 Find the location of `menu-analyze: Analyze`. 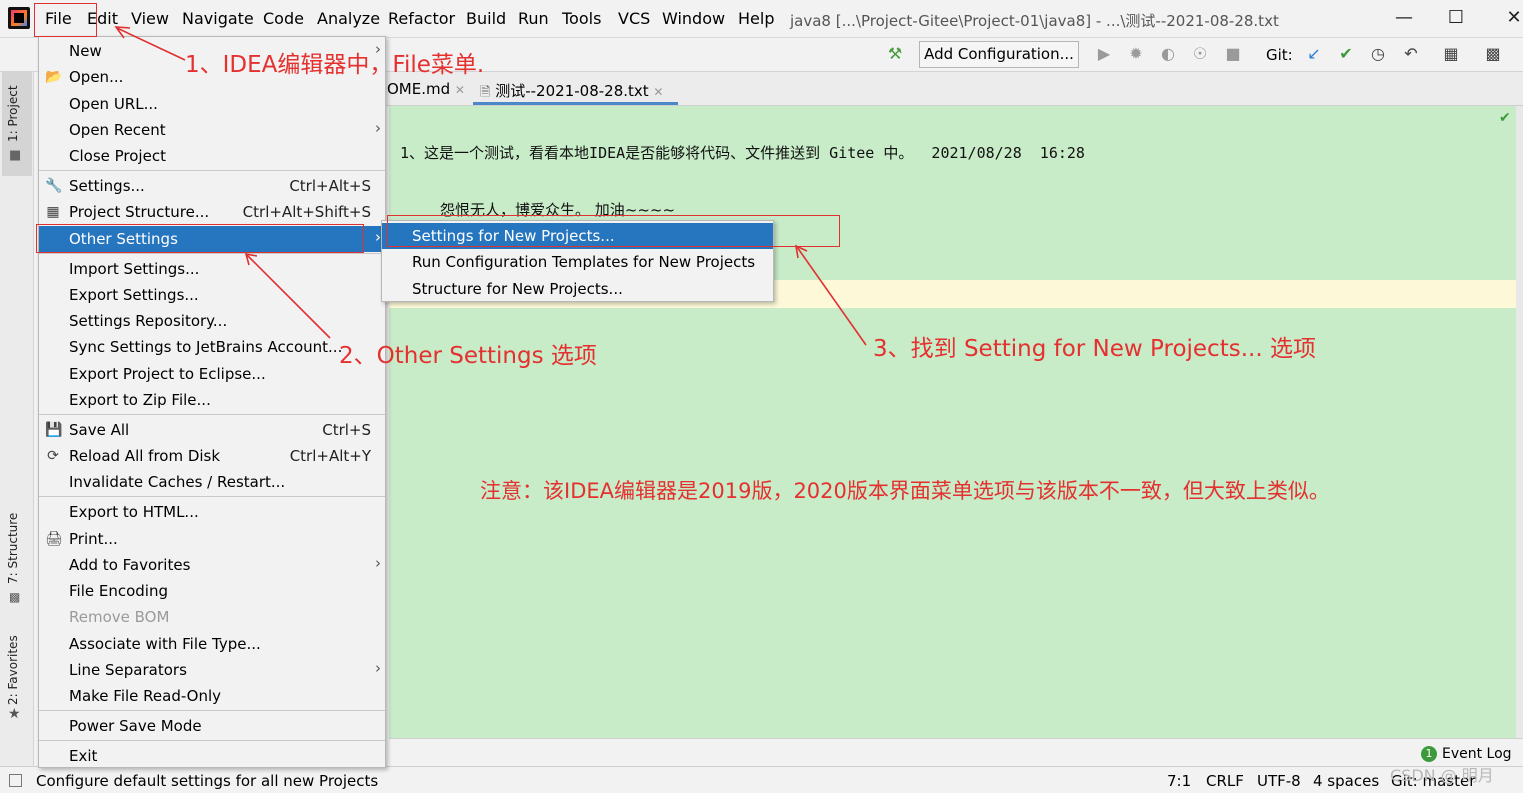

menu-analyze: Analyze is located at coordinates (348, 18).